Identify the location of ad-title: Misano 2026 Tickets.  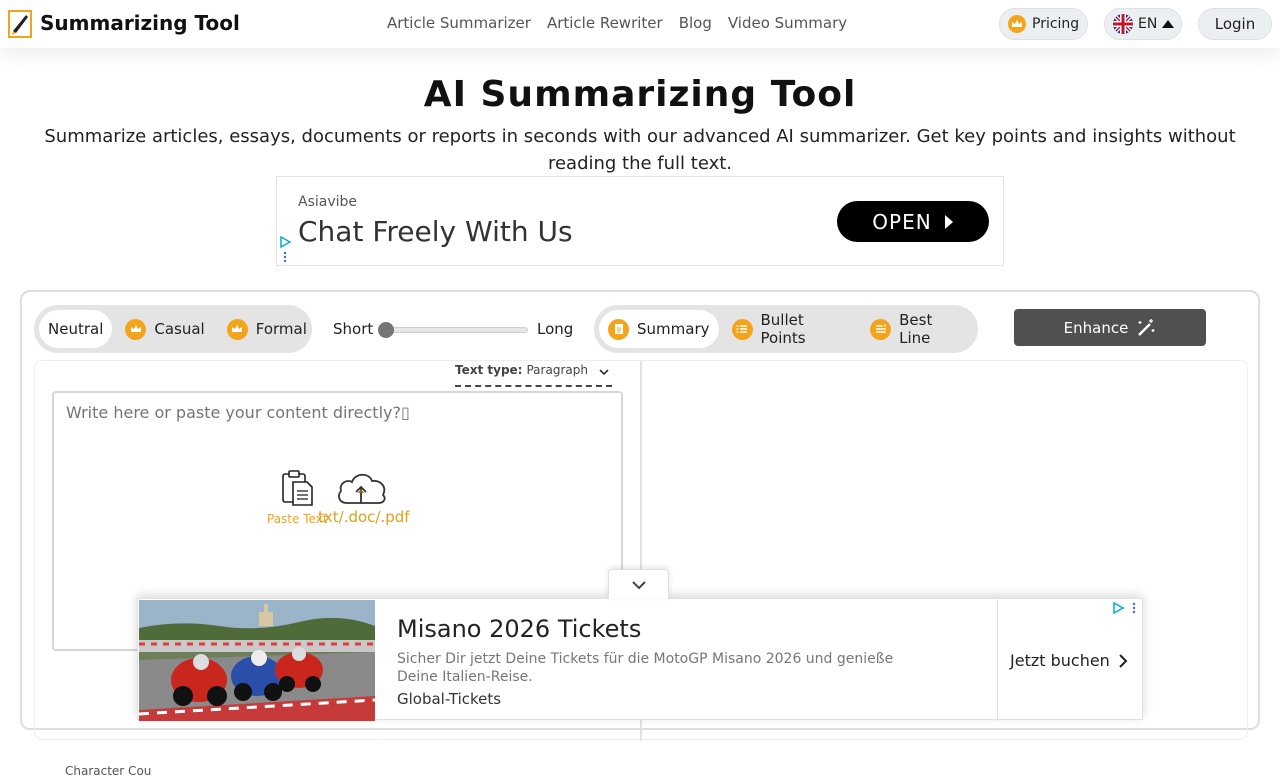
(519, 629).